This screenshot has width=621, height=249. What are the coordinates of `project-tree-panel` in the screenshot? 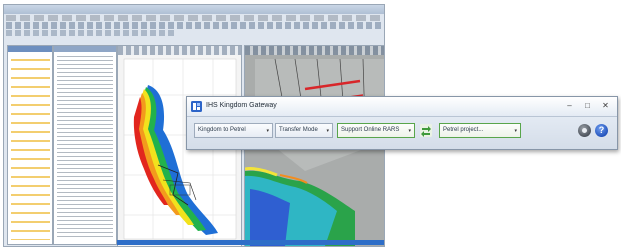 It's located at (30, 145).